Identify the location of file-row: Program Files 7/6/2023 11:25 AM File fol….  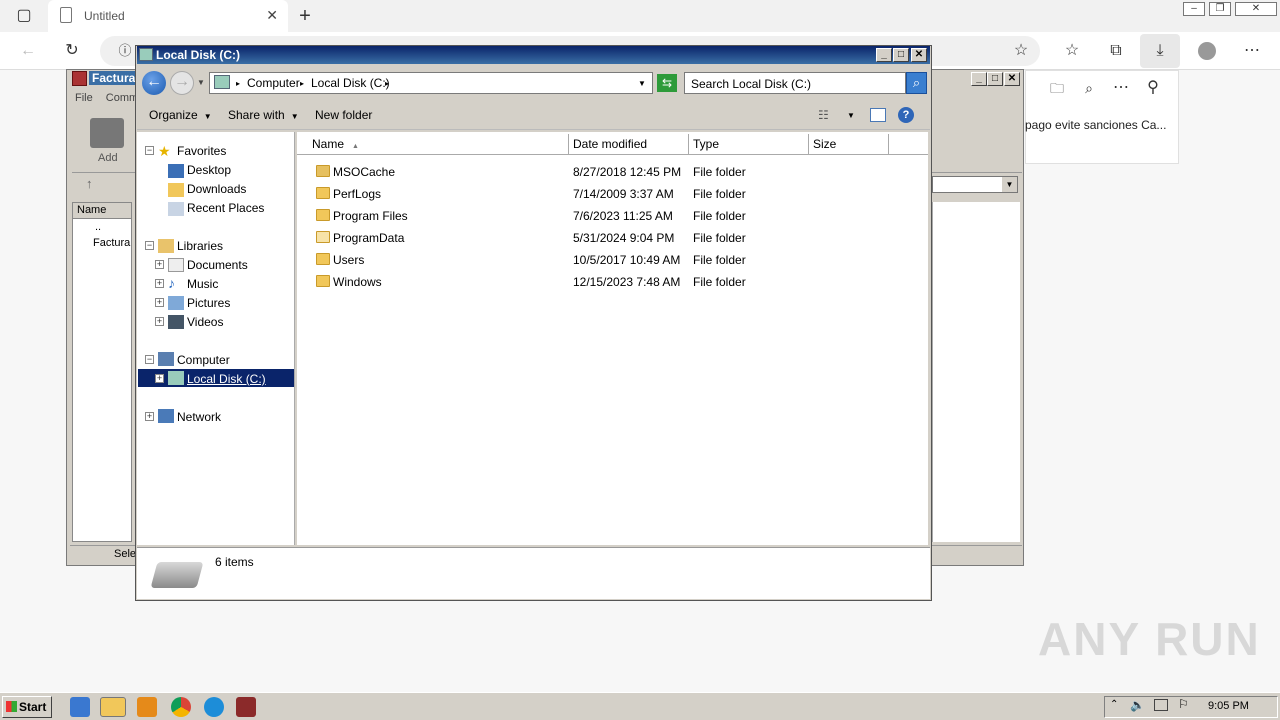
(610, 216).